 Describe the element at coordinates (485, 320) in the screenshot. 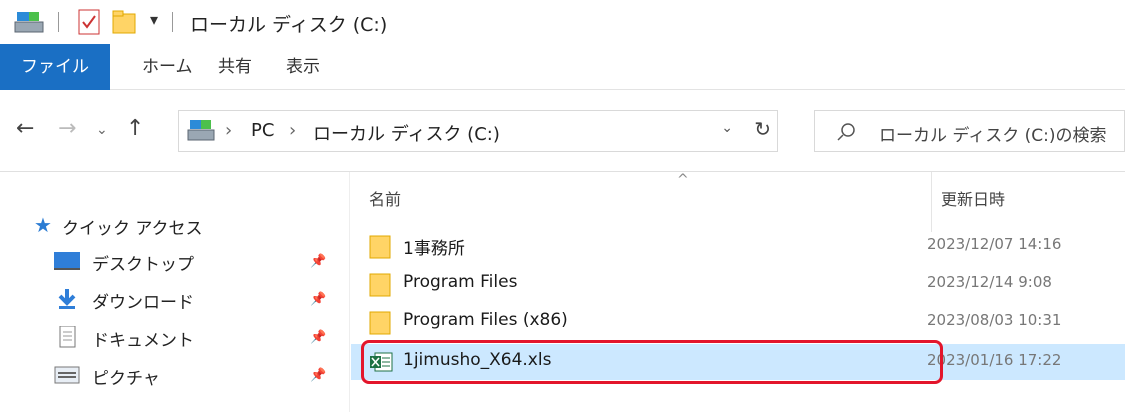

I see `file-name: Program Files (x86)` at that location.